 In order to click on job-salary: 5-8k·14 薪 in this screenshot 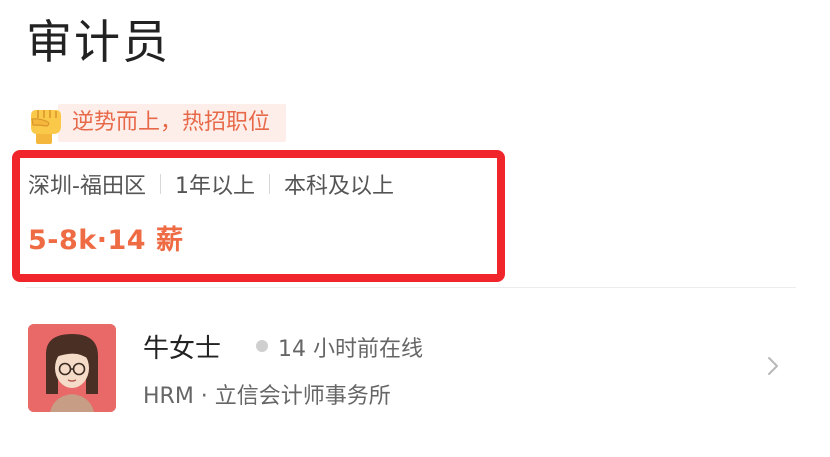, I will do `click(106, 240)`.